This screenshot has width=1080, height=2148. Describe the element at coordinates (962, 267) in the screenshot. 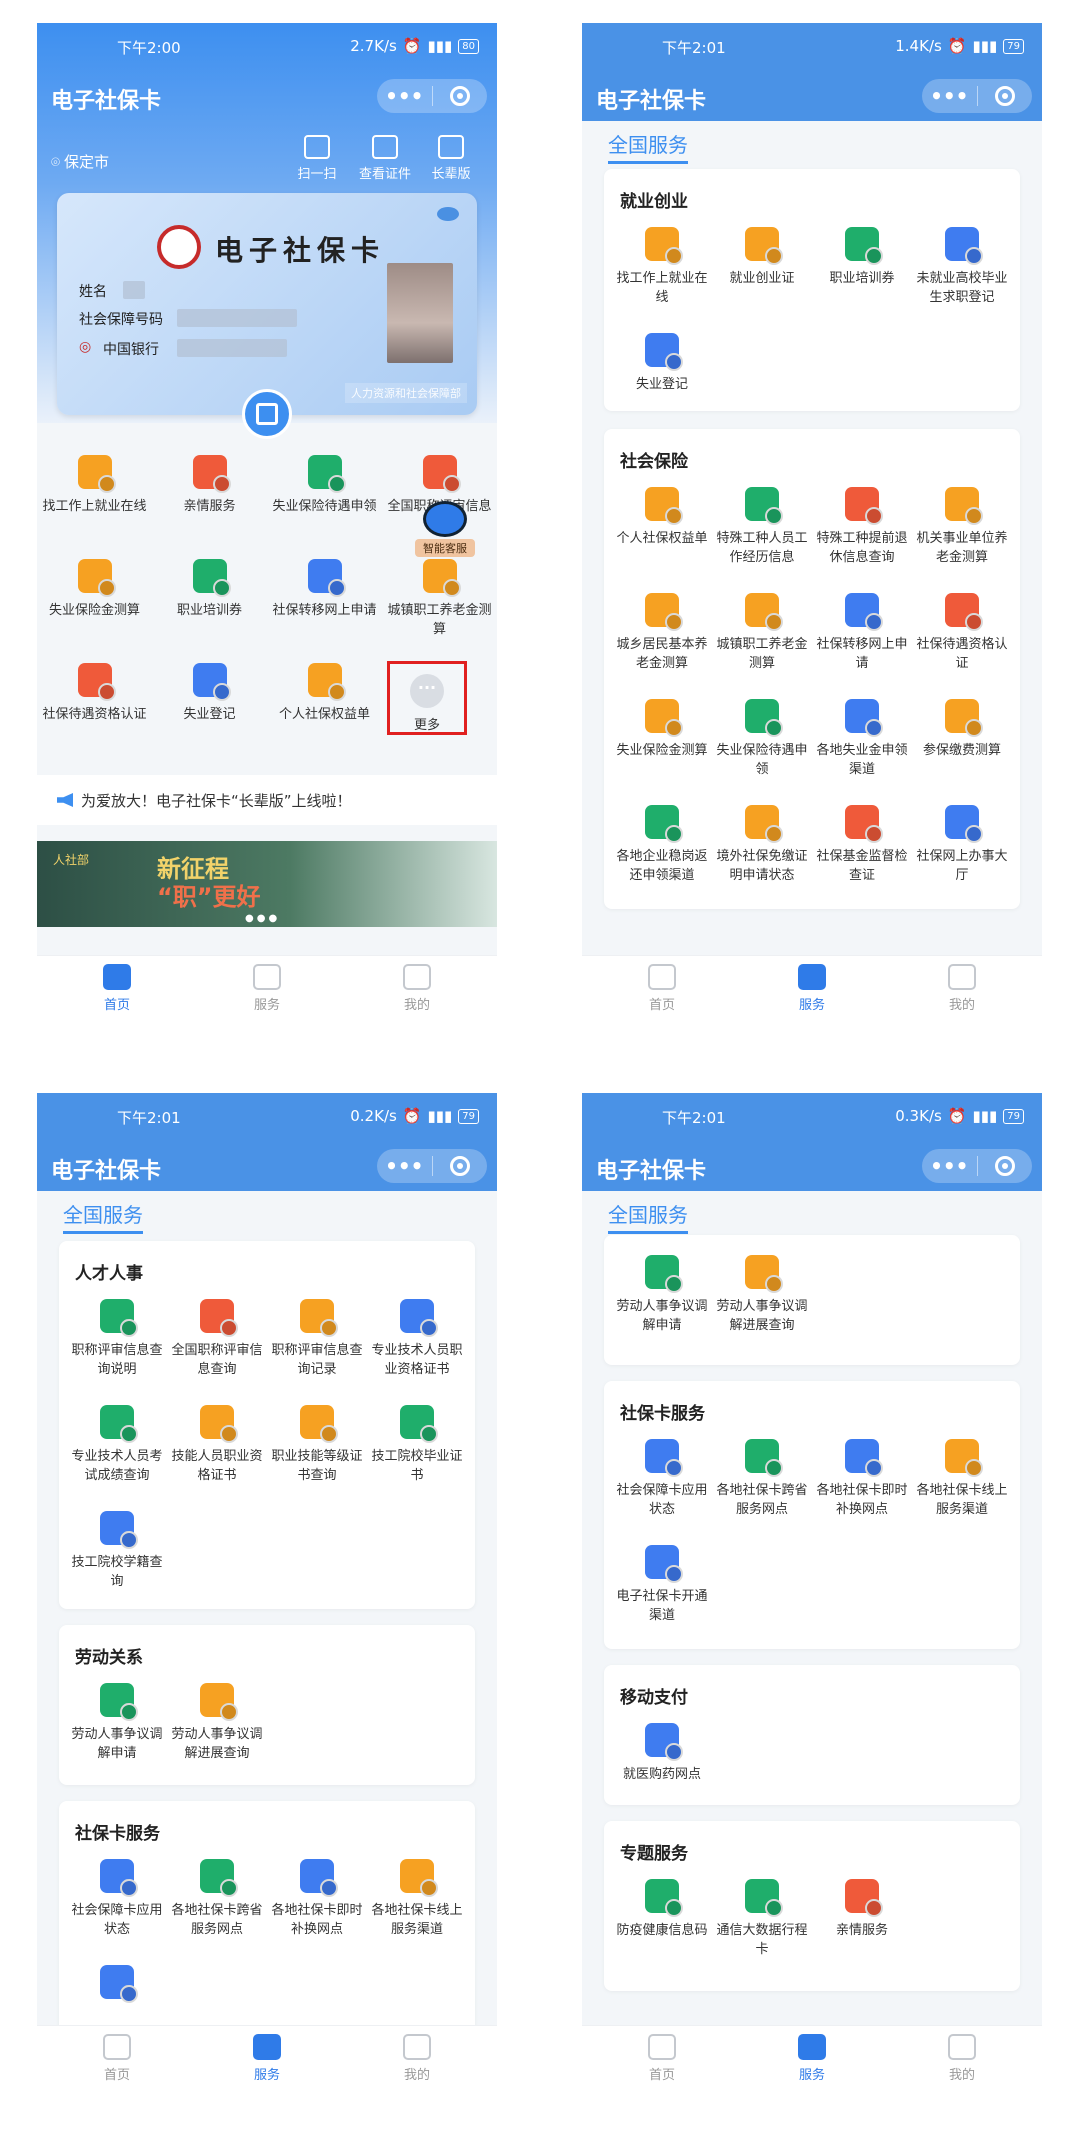

I see `service-item: 未就业高校毕业生求职登记` at that location.